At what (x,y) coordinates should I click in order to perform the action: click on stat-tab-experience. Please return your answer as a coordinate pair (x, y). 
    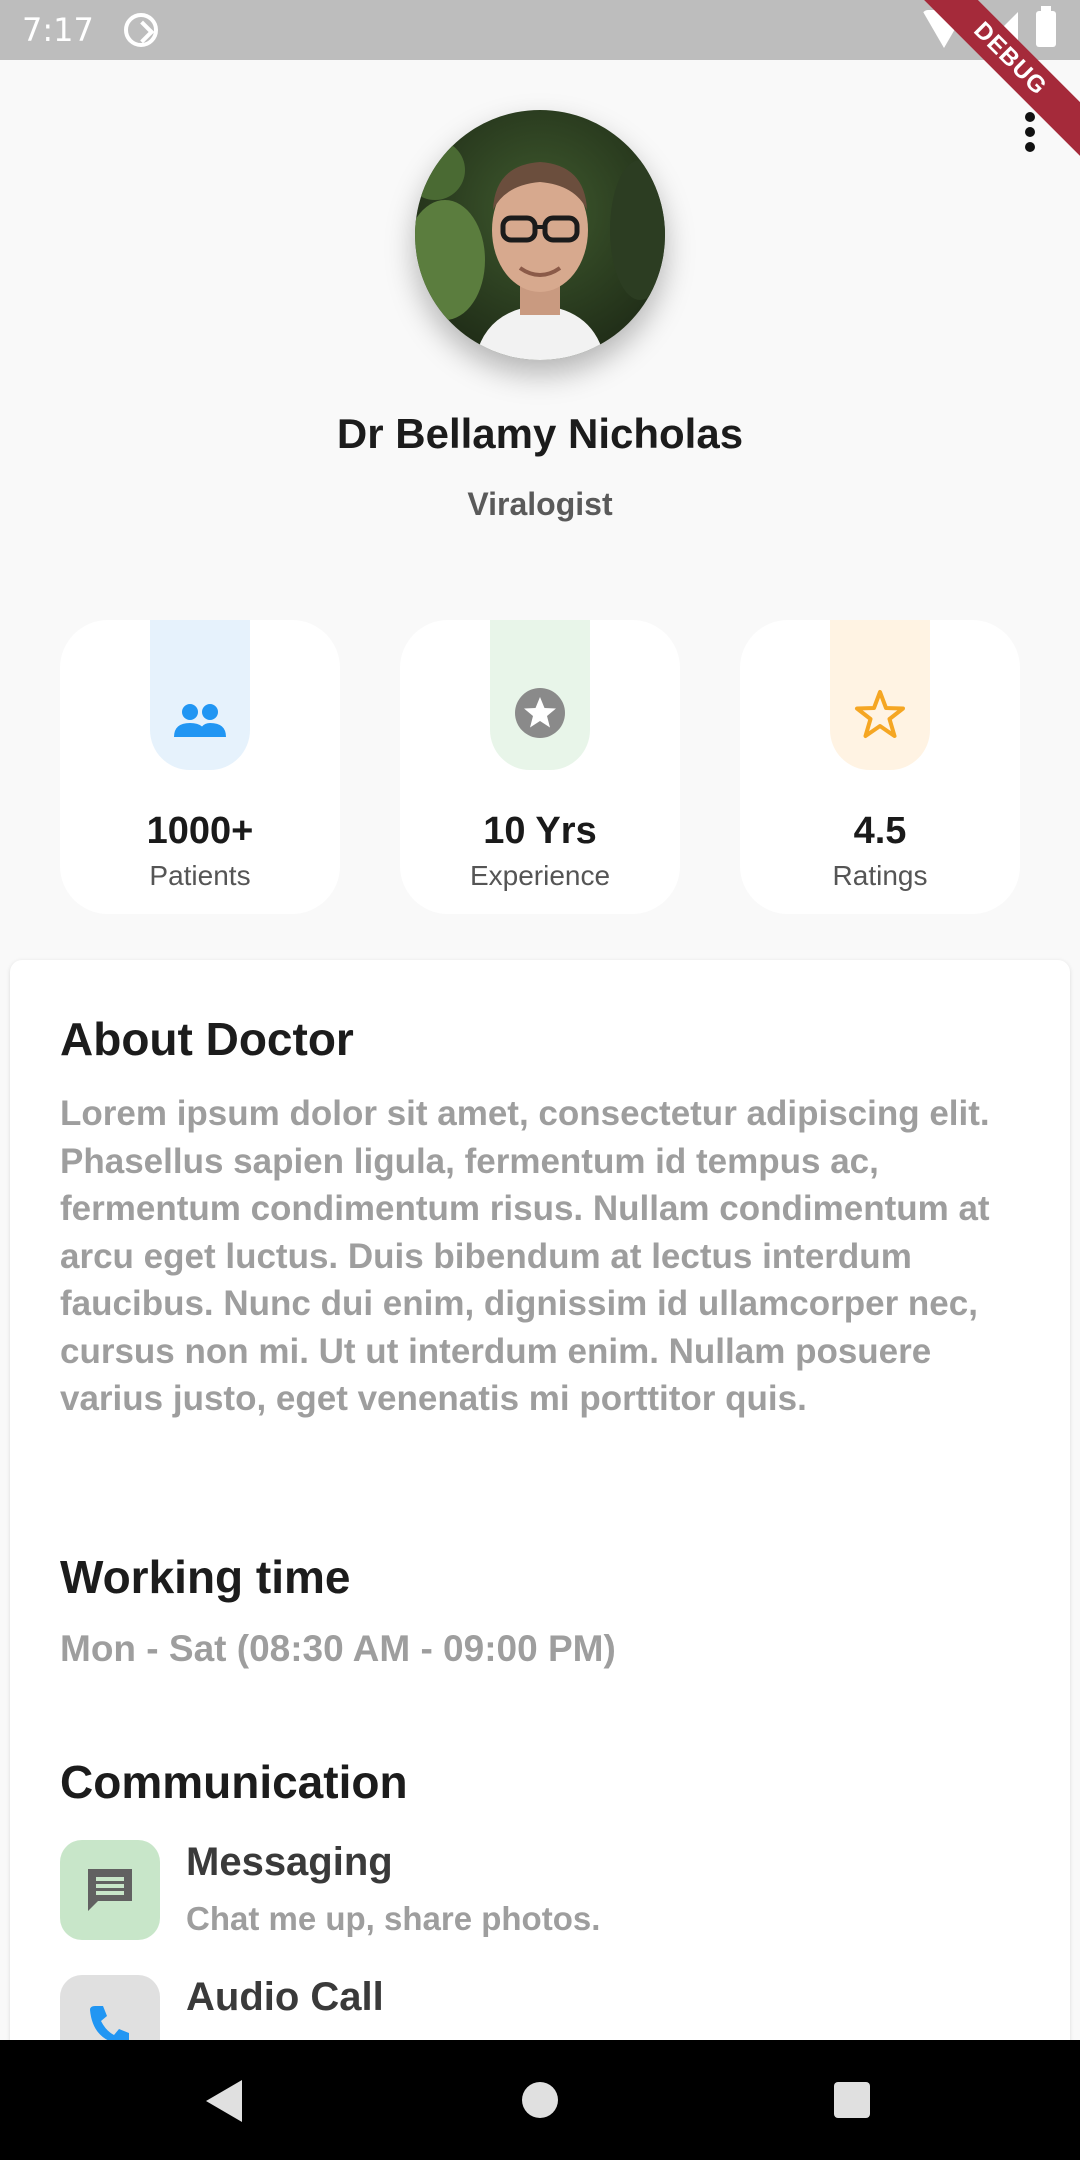
    Looking at the image, I should click on (540, 695).